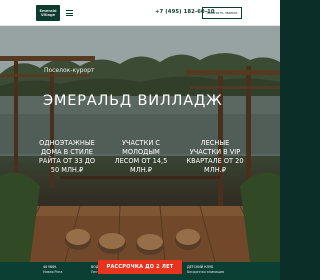 Image resolution: width=320 pixels, height=280 pixels. Describe the element at coordinates (69, 13) in the screenshot. I see `hamburger-menu-icon` at that location.